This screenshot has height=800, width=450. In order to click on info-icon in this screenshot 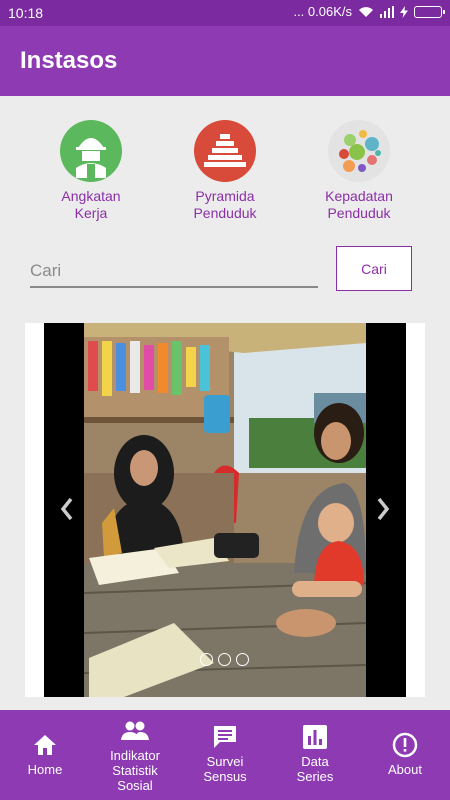, I will do `click(405, 745)`.